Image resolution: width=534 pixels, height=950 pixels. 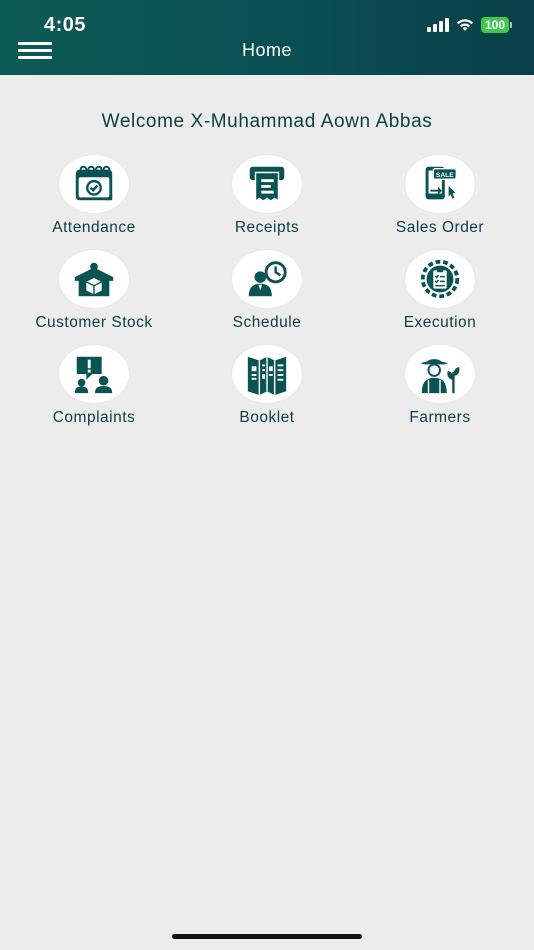 What do you see at coordinates (267, 376) in the screenshot?
I see `open-booklet-icon` at bounding box center [267, 376].